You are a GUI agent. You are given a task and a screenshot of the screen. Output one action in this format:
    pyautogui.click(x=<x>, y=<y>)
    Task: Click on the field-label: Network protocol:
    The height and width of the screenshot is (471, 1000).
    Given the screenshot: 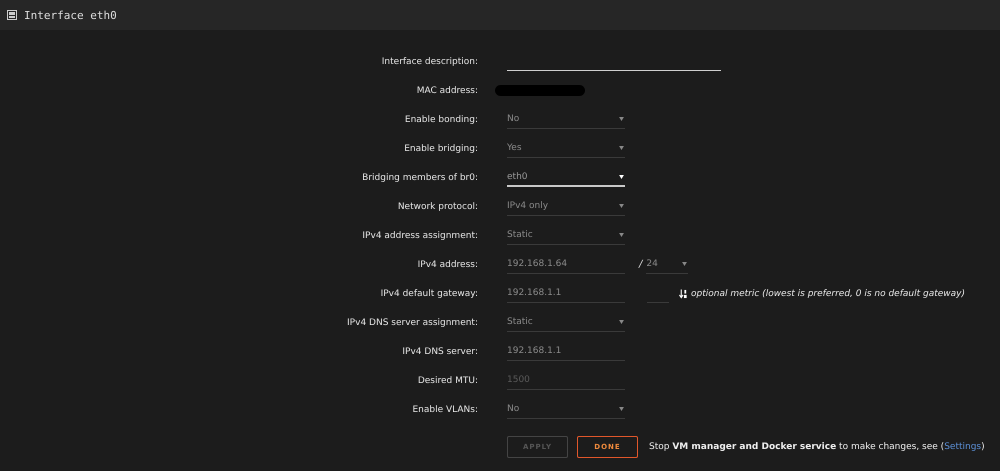 What is the action you would take?
    pyautogui.click(x=437, y=207)
    